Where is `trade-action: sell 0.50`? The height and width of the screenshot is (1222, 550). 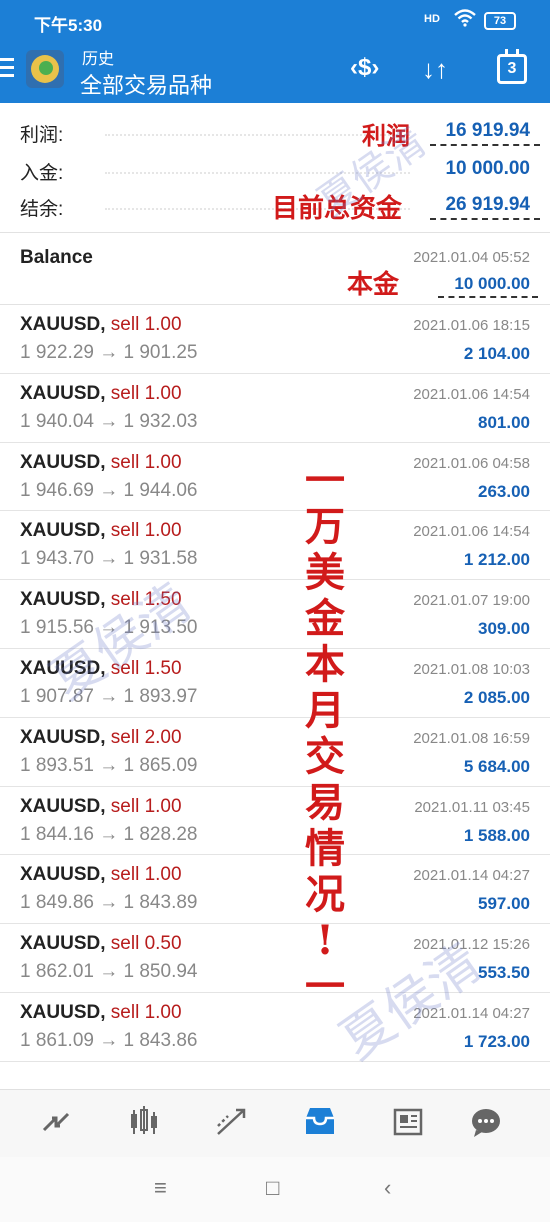
trade-action: sell 0.50 is located at coordinates (146, 944).